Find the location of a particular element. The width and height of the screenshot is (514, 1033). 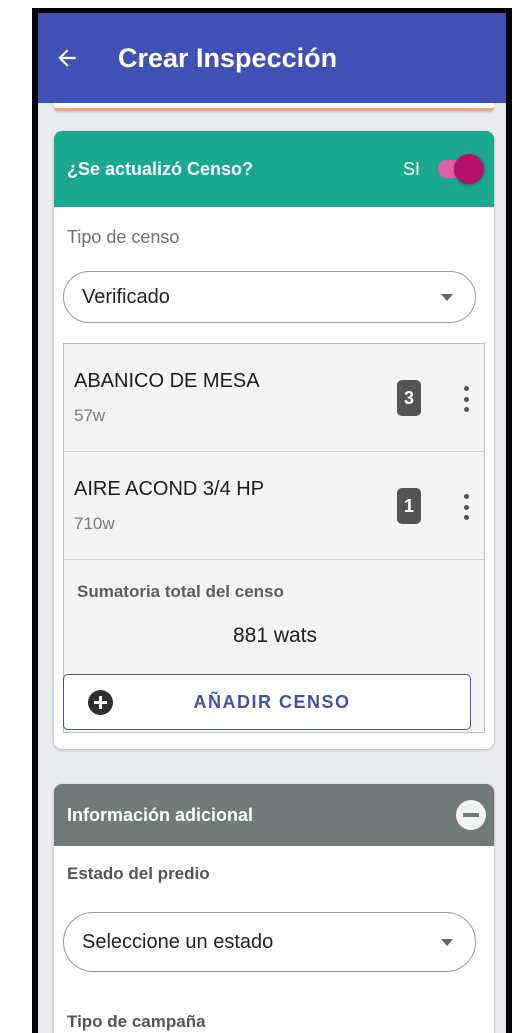

toggle-thumb is located at coordinates (469, 169).